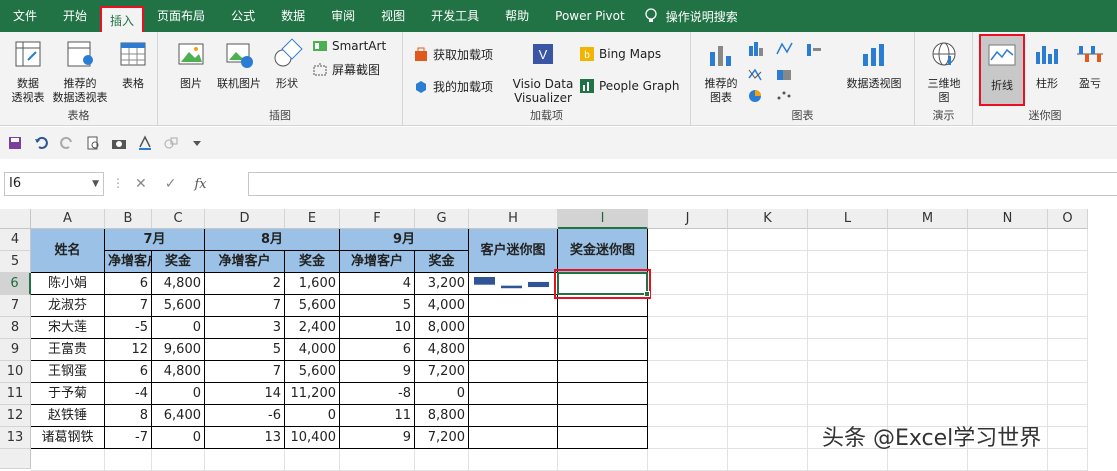 Image resolution: width=1117 pixels, height=471 pixels. What do you see at coordinates (15, 416) in the screenshot?
I see `row-header-12: 12` at bounding box center [15, 416].